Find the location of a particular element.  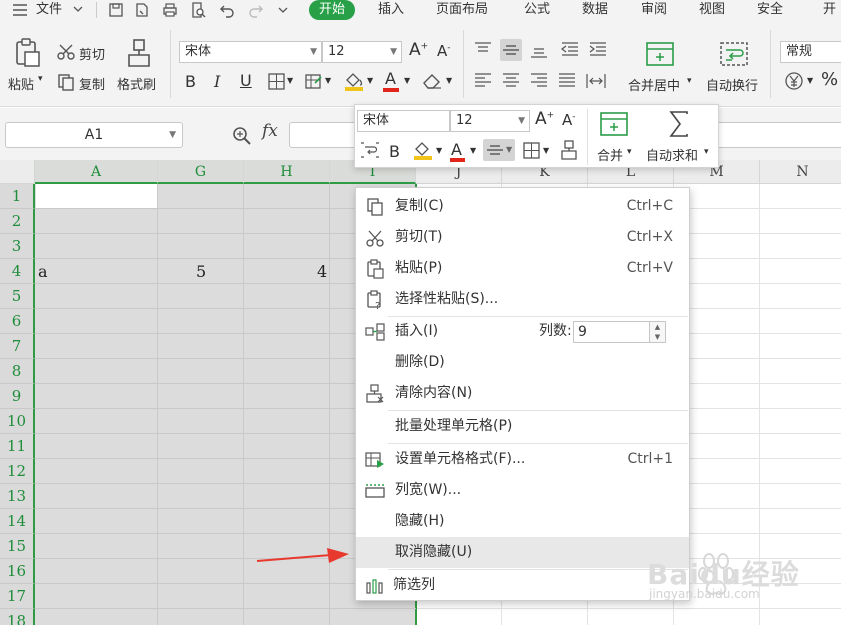

border-icon is located at coordinates (276, 81).